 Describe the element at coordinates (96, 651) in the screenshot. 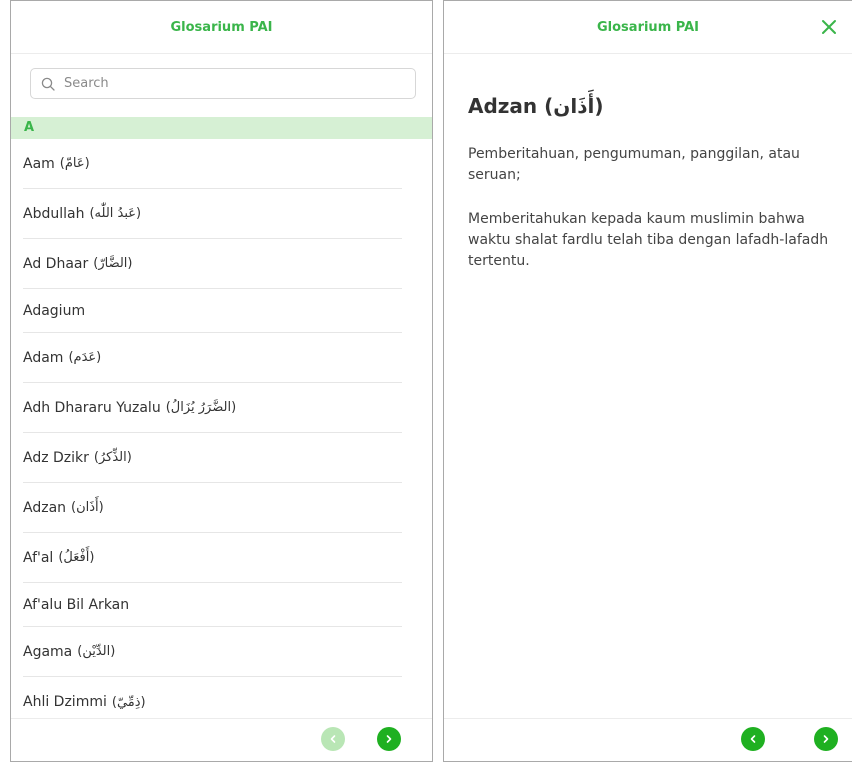

I see `term-arabic: (الدِّيْن)` at that location.